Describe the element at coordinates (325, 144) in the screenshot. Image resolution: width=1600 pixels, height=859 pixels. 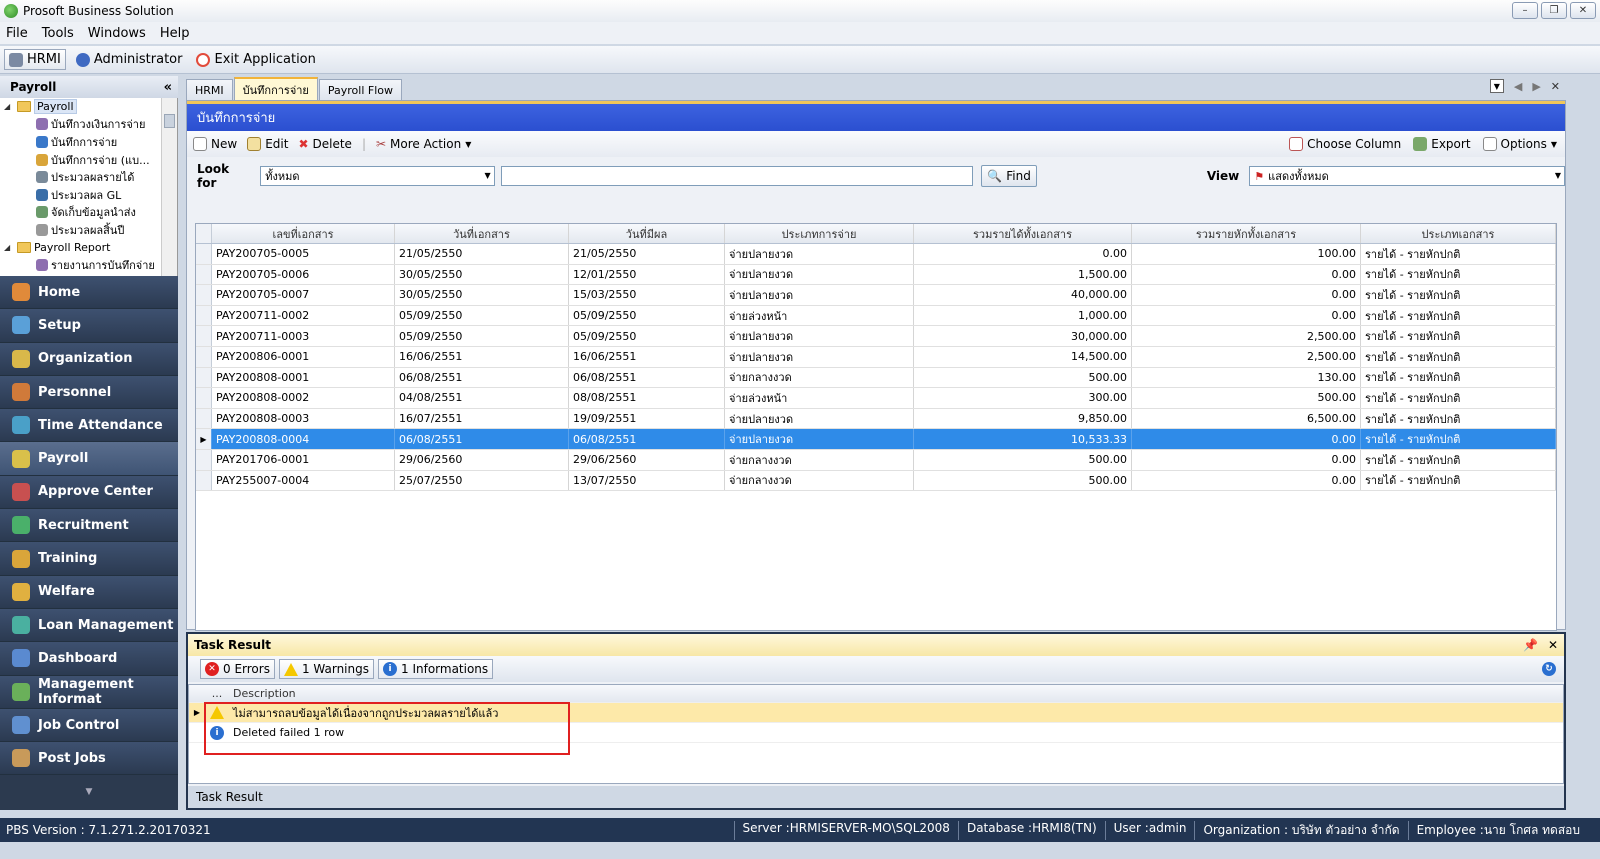
I see `delete-button: ✖ Delete` at that location.